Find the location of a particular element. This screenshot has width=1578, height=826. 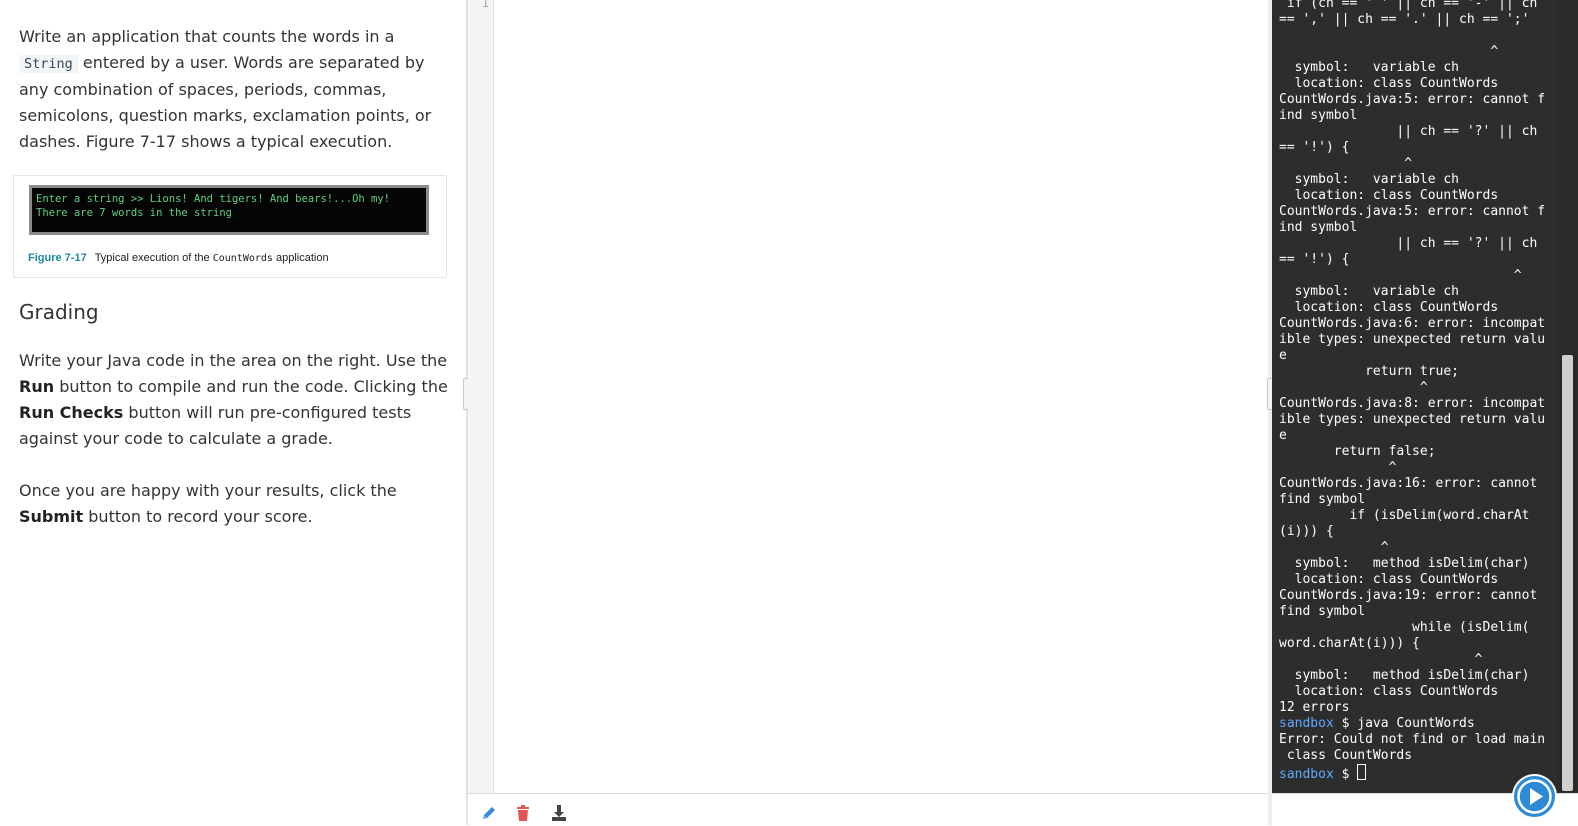

terminal-scrollbar is located at coordinates (1567, 396).